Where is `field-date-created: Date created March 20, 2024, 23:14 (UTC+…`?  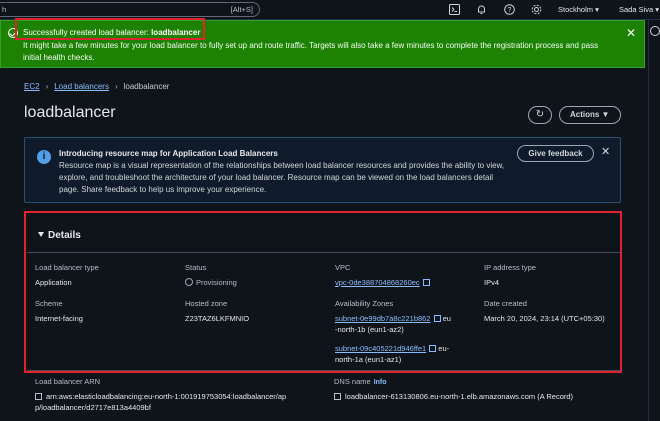 field-date-created: Date created March 20, 2024, 23:14 (UTC+… is located at coordinates (544, 311).